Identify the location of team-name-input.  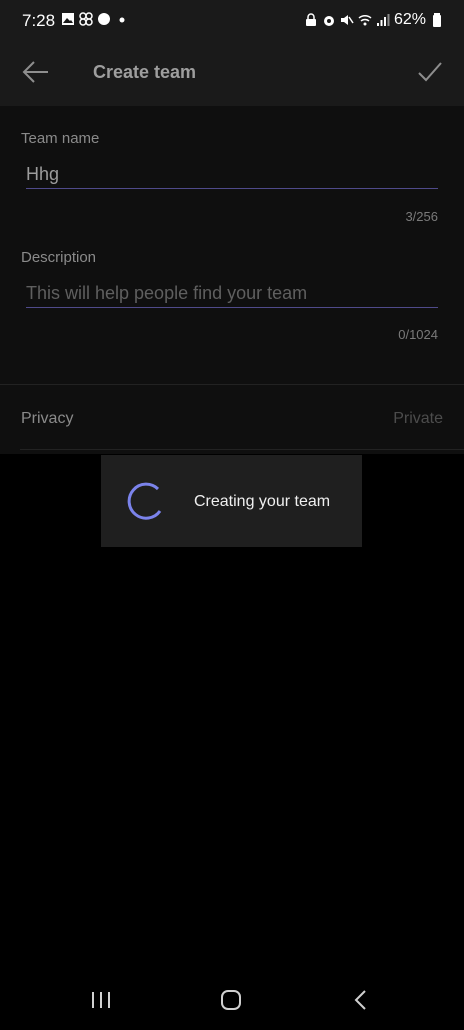
(232, 174).